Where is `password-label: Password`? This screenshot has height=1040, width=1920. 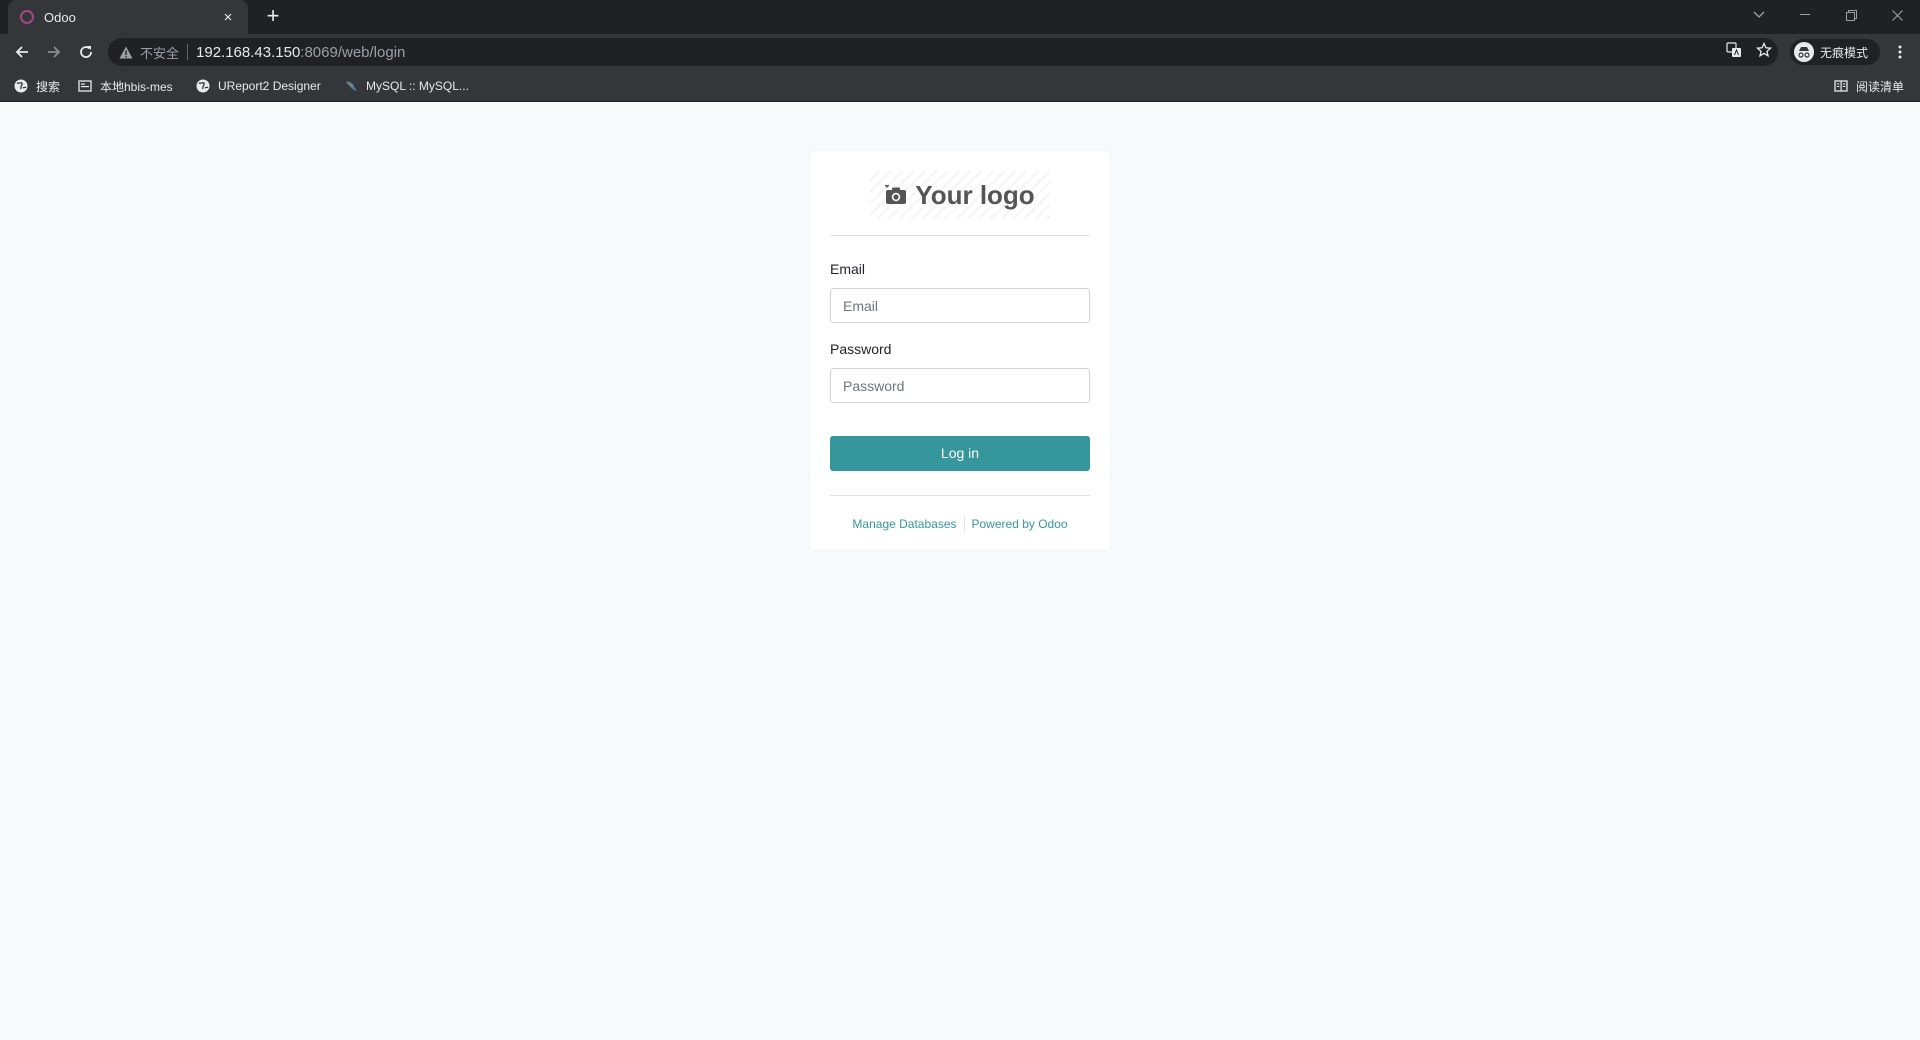 password-label: Password is located at coordinates (861, 349).